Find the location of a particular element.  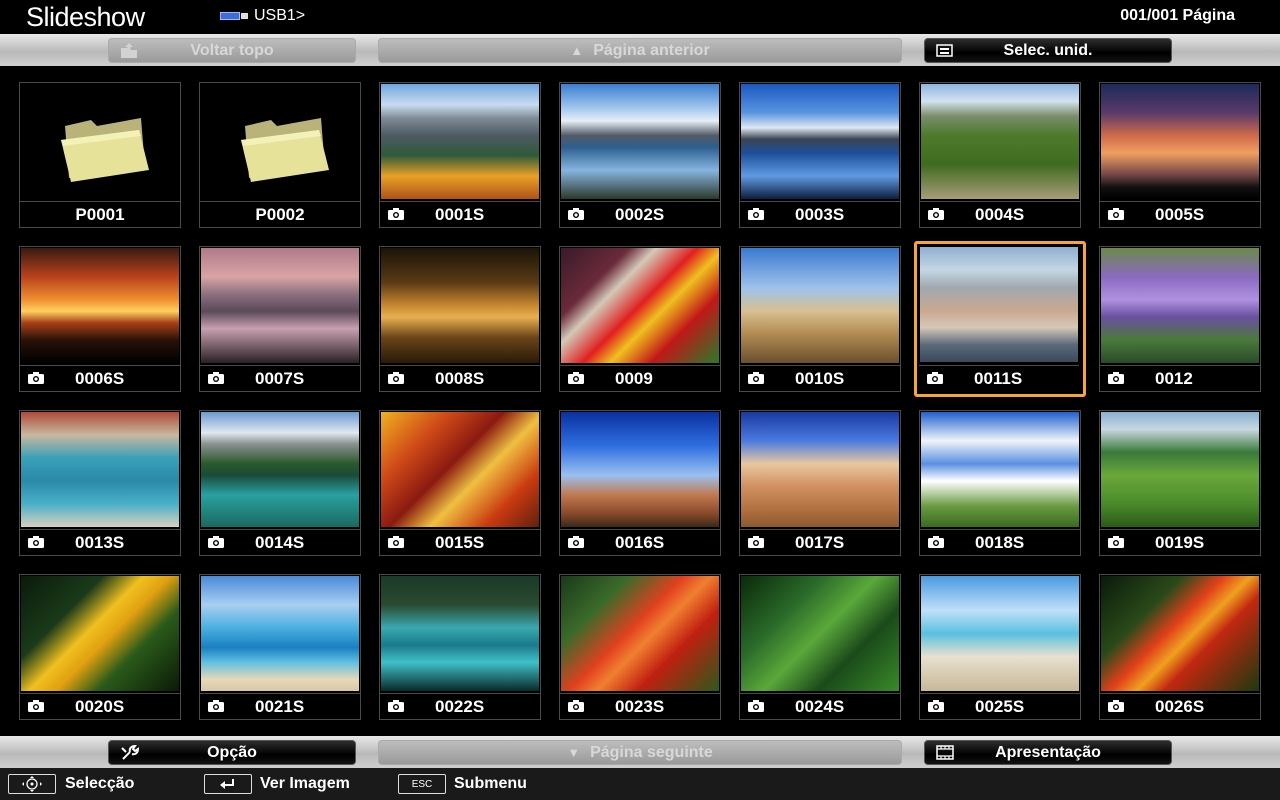

image-tile: 0024S is located at coordinates (820, 647).